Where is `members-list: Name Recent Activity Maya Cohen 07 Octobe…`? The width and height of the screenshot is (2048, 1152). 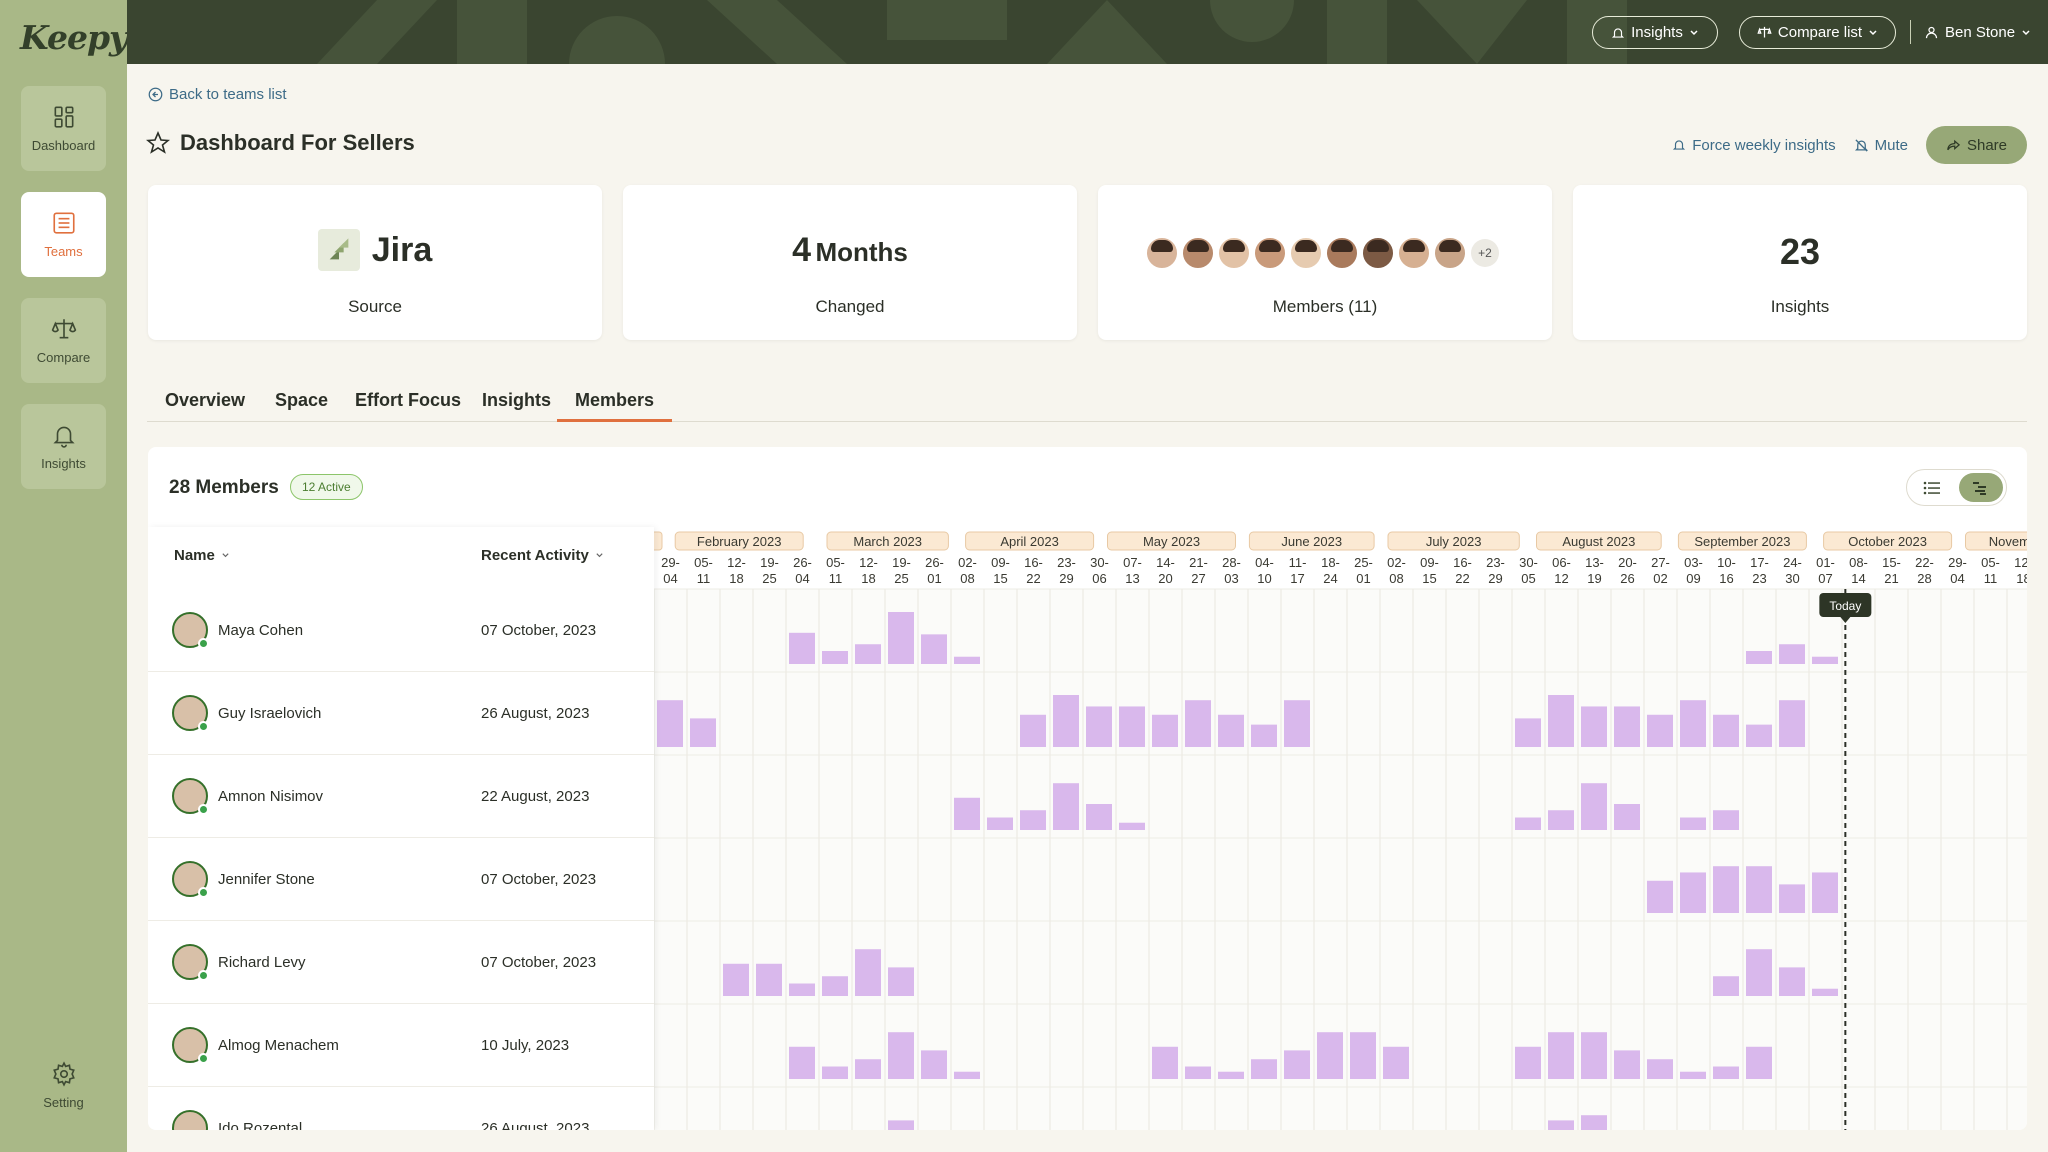 members-list: Name Recent Activity Maya Cohen 07 Octobe… is located at coordinates (401, 828).